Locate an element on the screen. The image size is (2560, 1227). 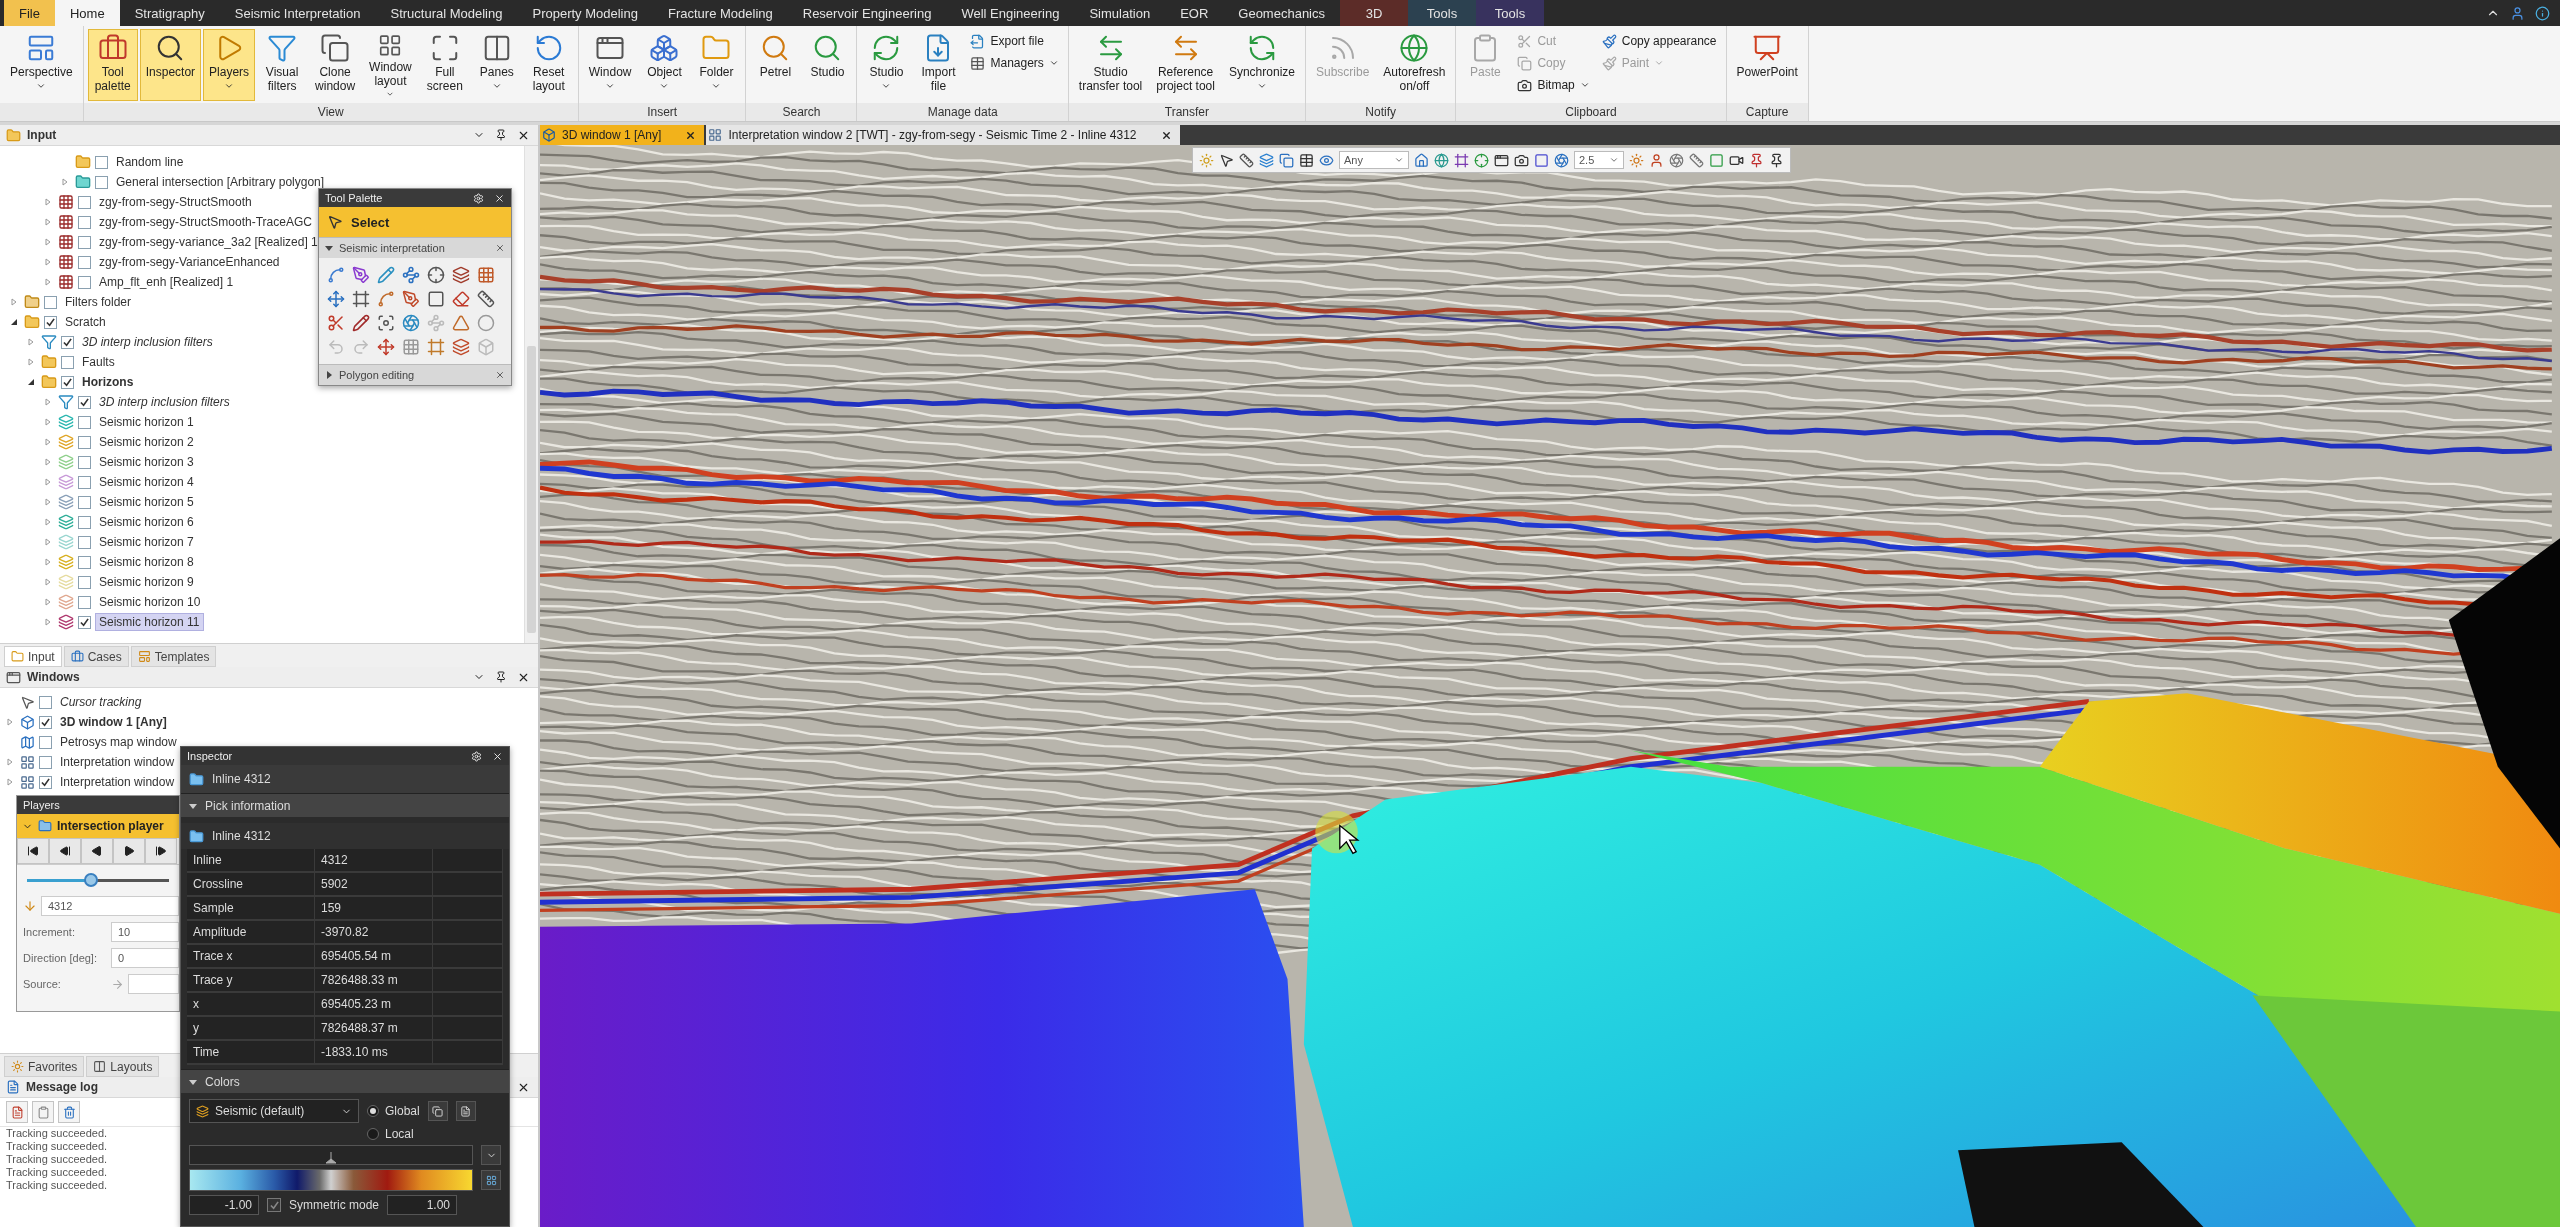
tree-item: Seismic horizon 10 is located at coordinates (150, 602).